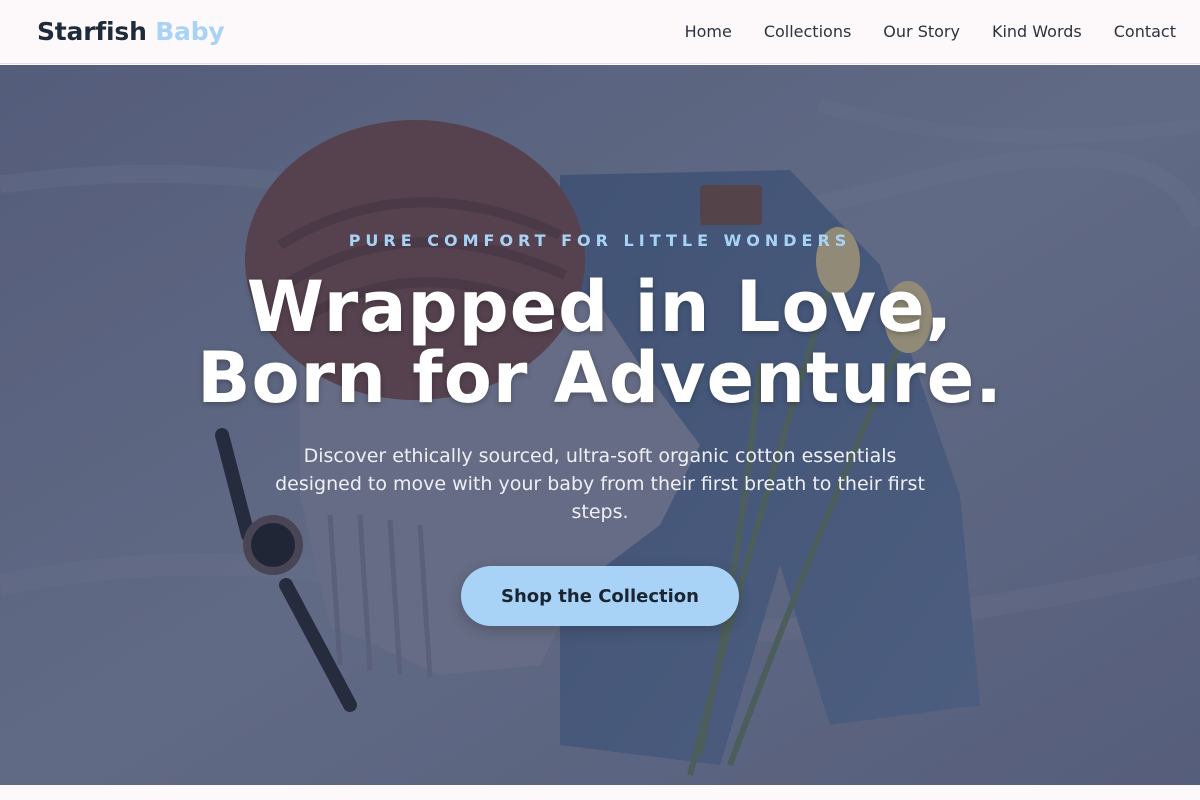  What do you see at coordinates (708, 31) in the screenshot?
I see `nav-link-home: Home` at bounding box center [708, 31].